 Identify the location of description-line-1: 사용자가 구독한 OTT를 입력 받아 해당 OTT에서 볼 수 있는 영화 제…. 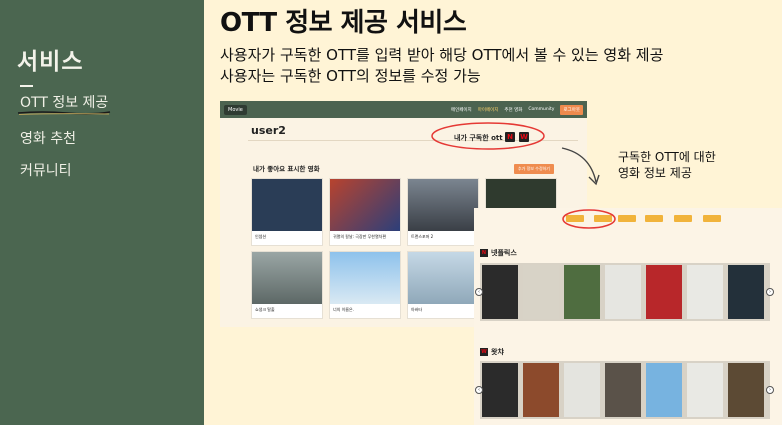
(442, 55).